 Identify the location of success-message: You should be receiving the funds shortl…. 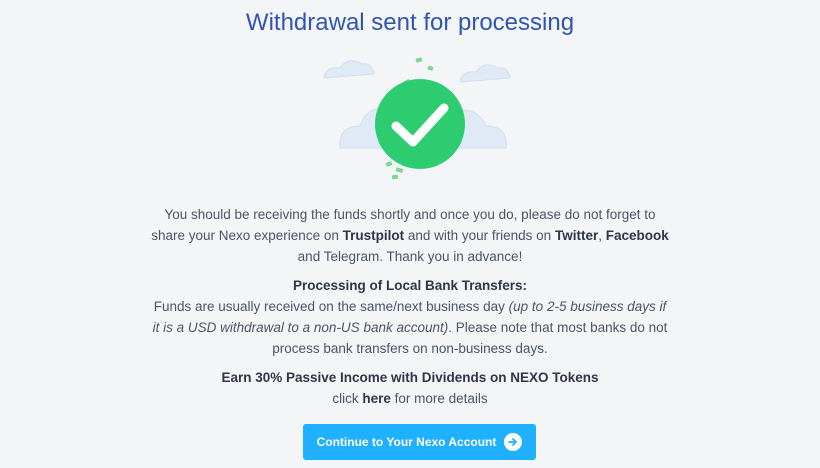
(410, 235).